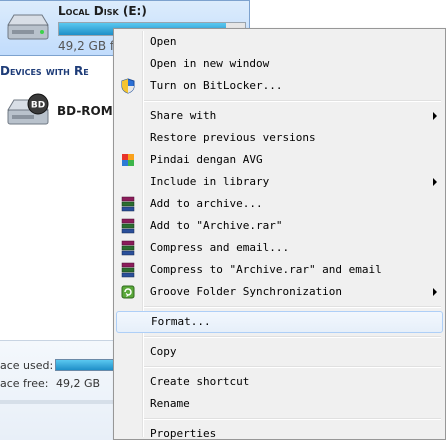 This screenshot has width=446, height=440. What do you see at coordinates (78, 383) in the screenshot?
I see `space-free-value: 49,2 GB` at bounding box center [78, 383].